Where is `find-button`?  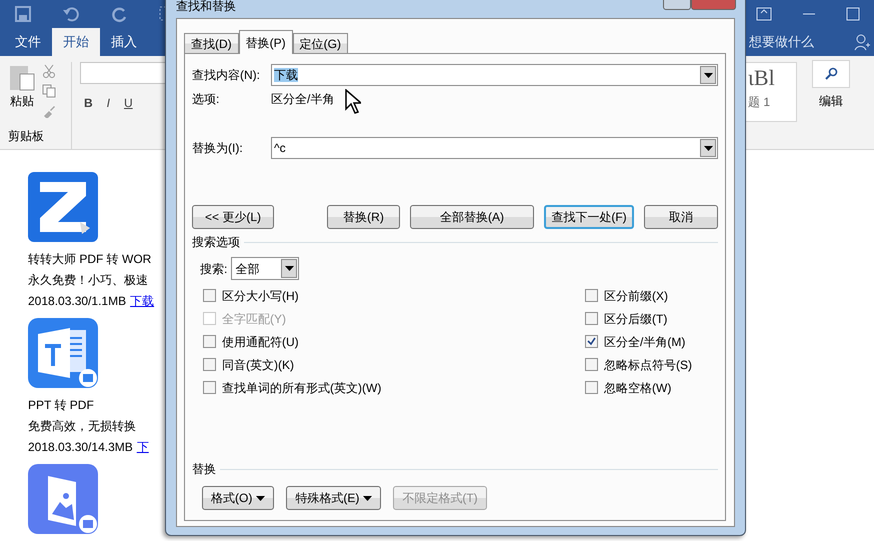
find-button is located at coordinates (831, 74).